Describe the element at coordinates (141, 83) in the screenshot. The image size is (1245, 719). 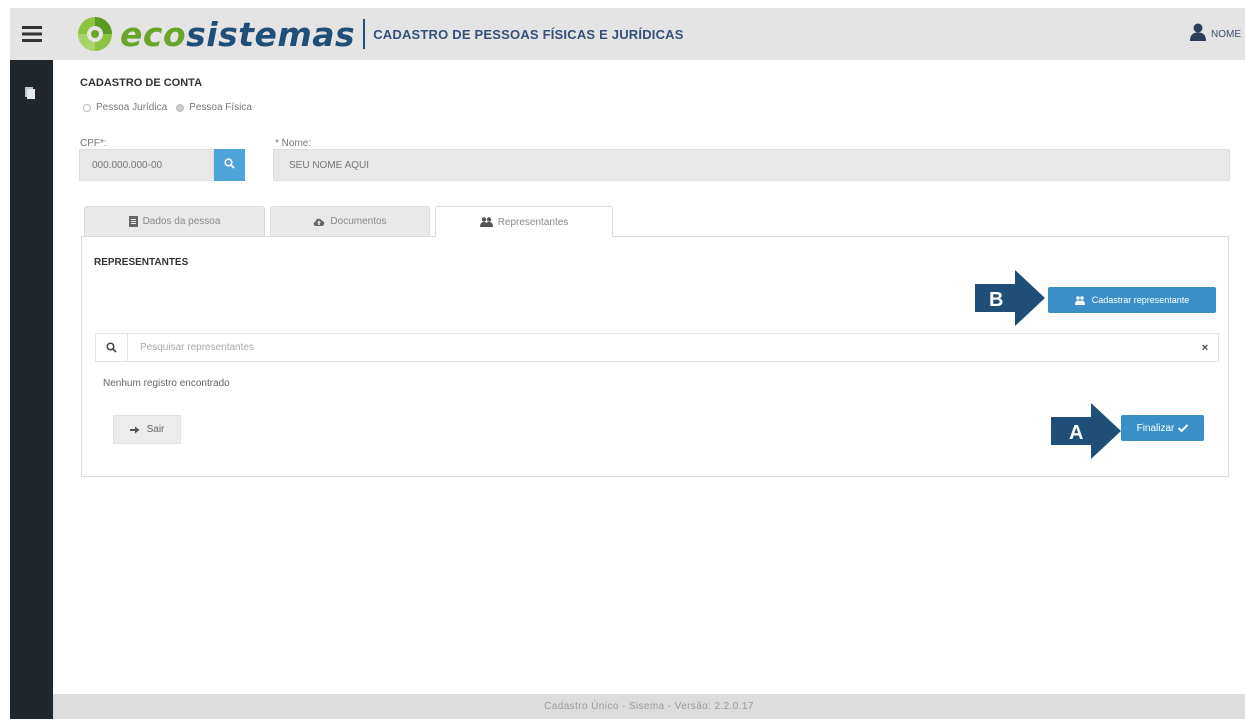
I see `section-title: CADASTRO DE CONTA` at that location.